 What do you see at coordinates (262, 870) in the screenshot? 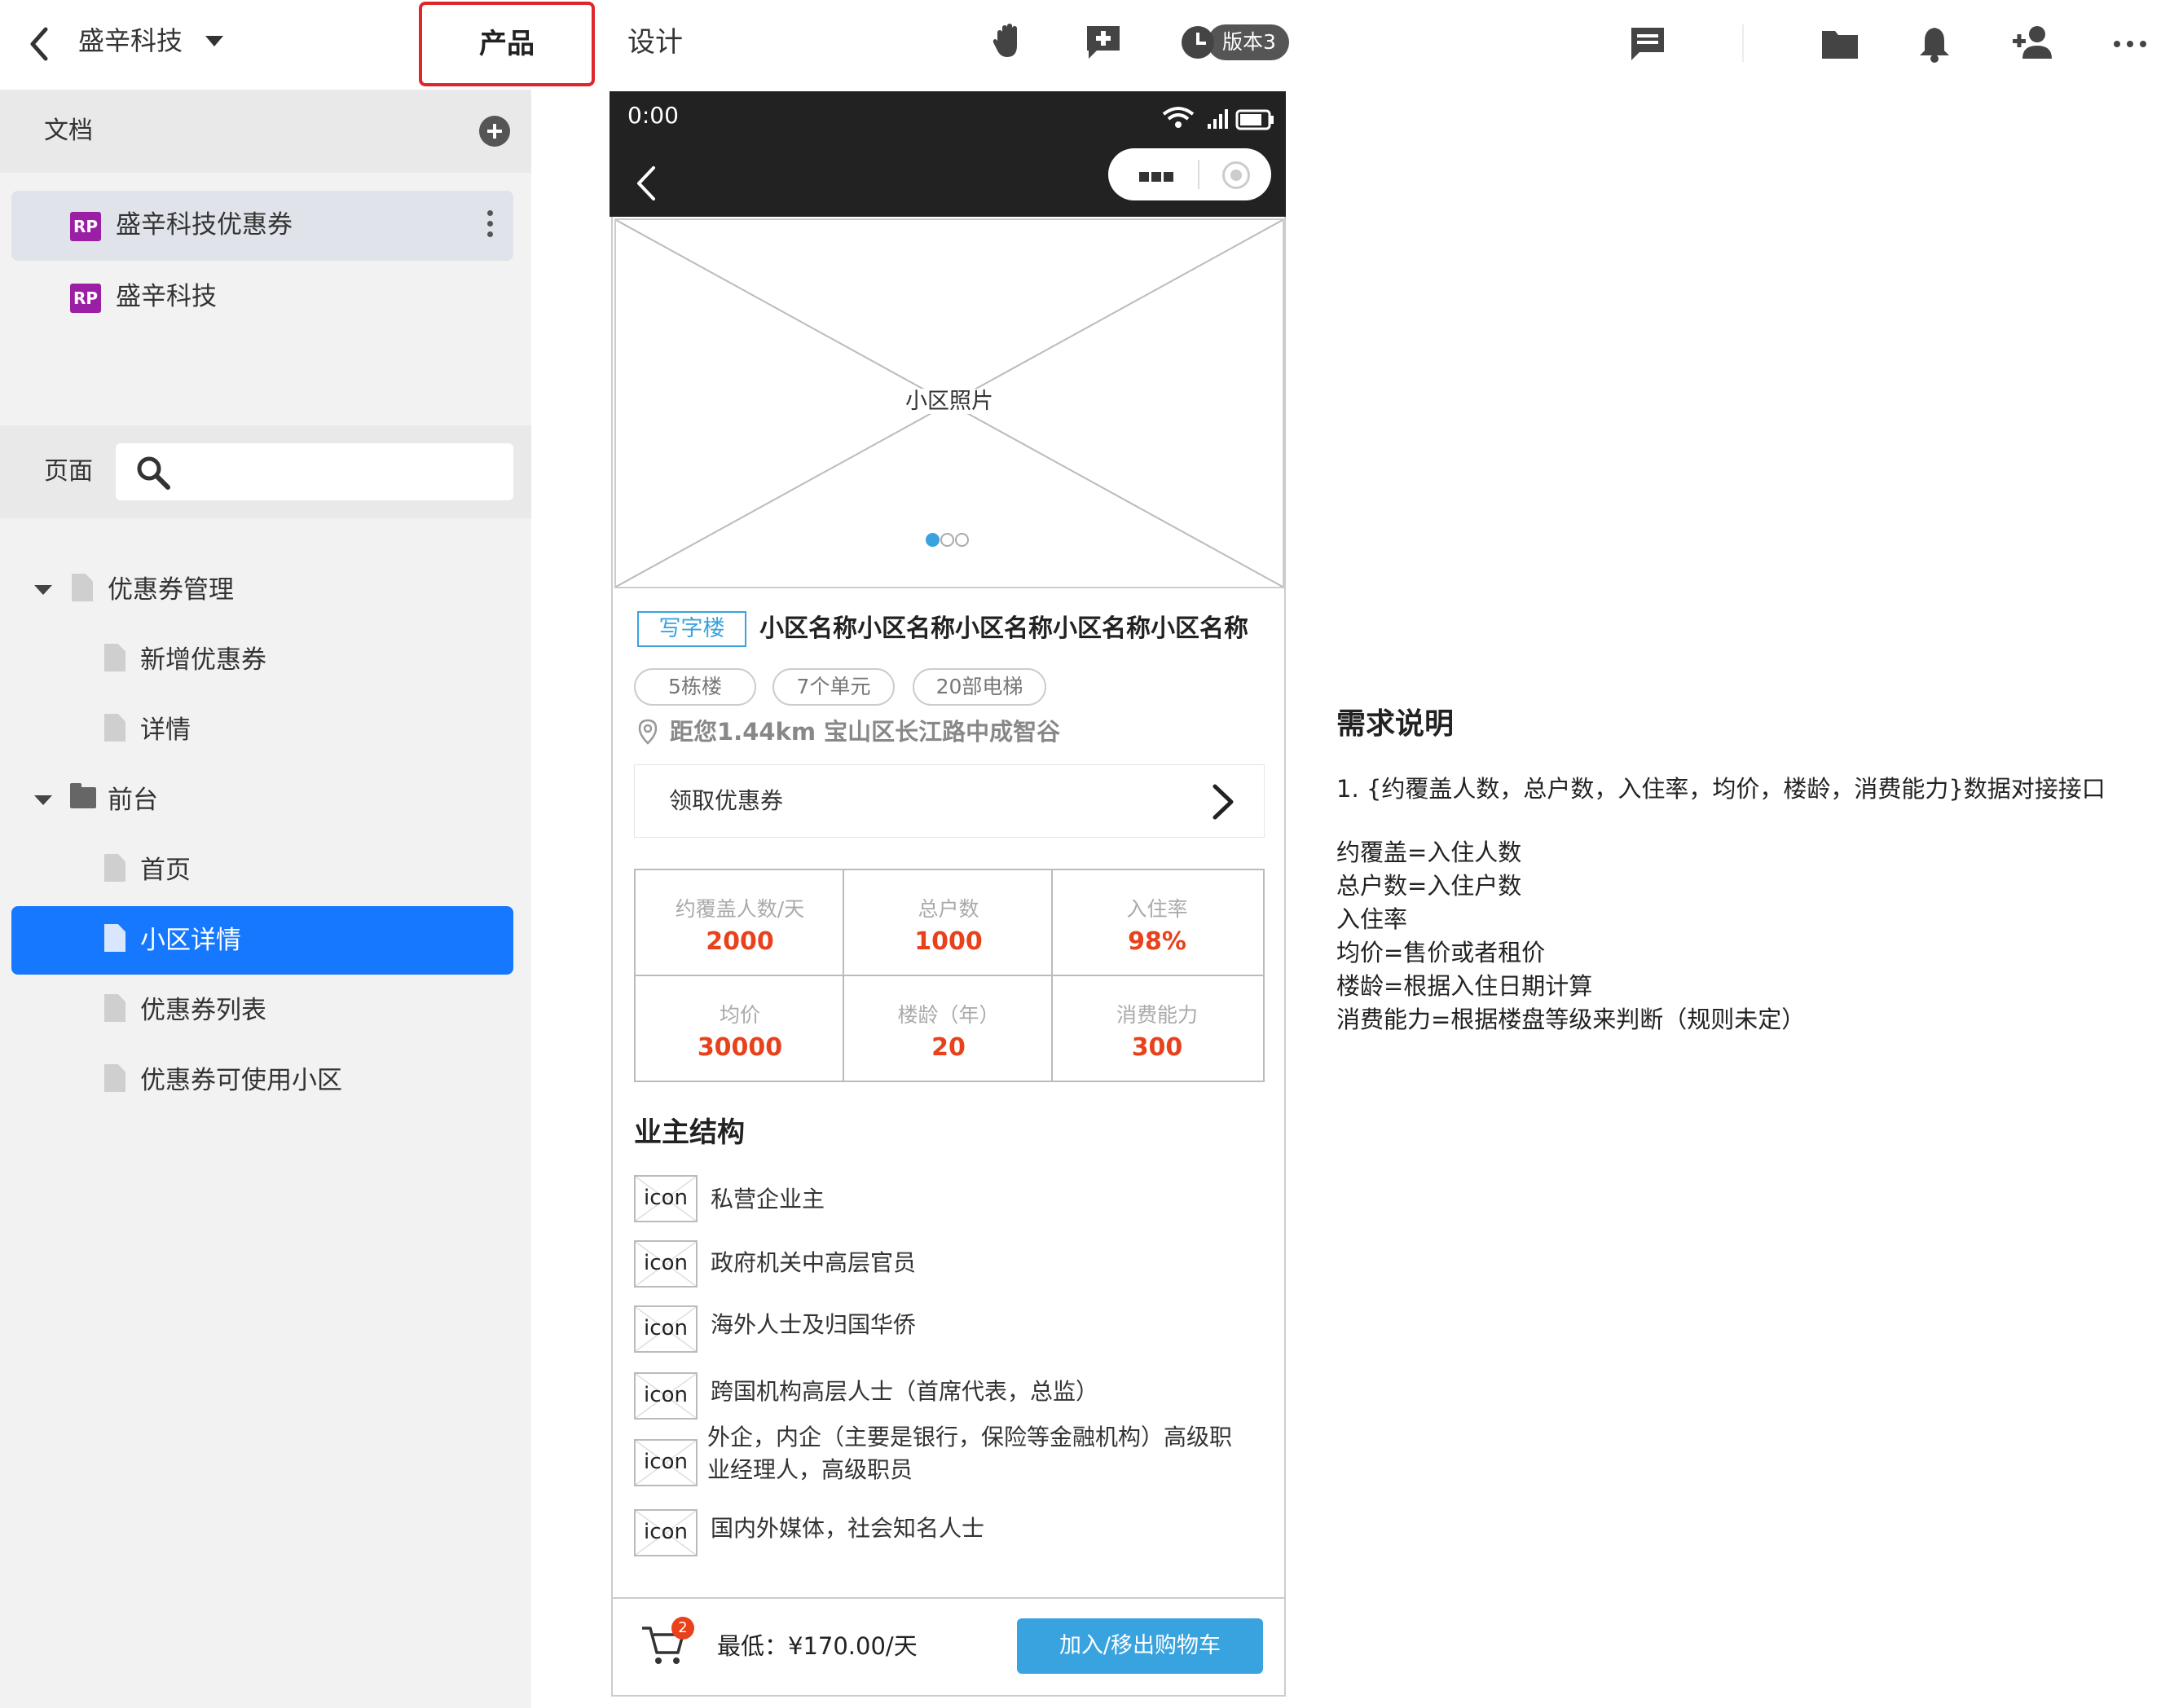
I see `tree-item-home: 首页` at bounding box center [262, 870].